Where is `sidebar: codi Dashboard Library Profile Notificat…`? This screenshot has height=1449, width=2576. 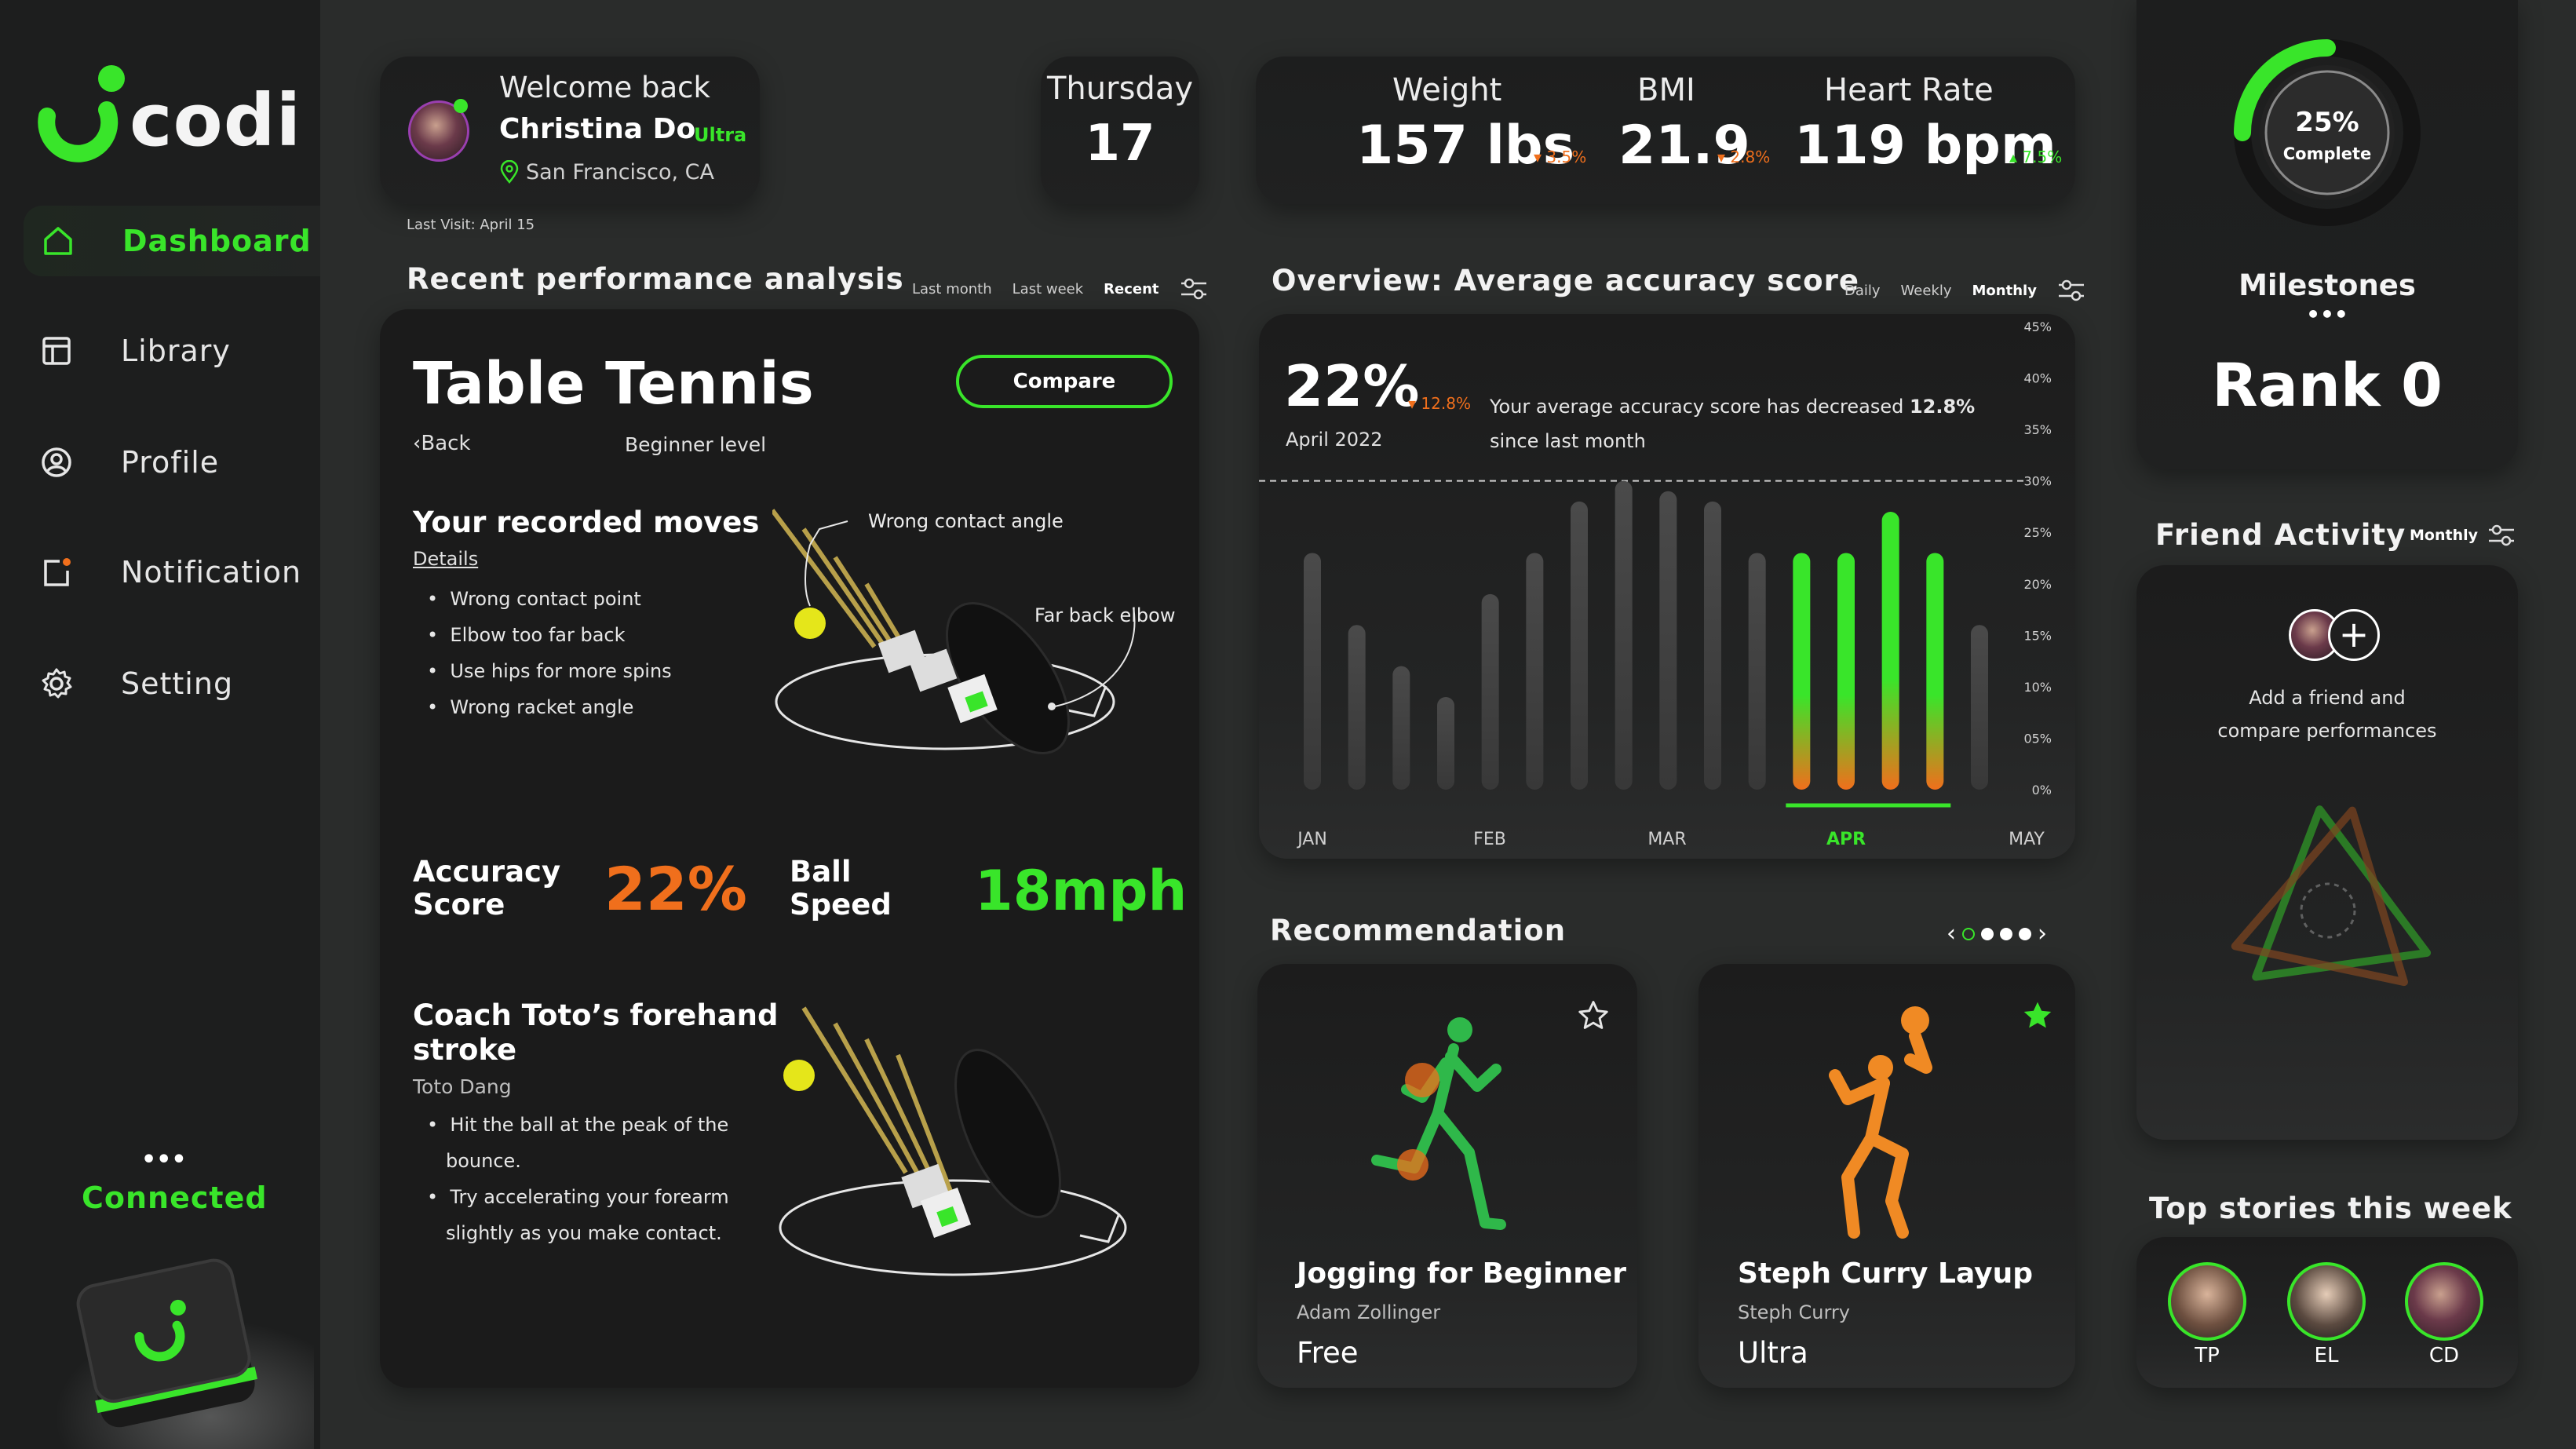
sidebar: codi Dashboard Library Profile Notificat… is located at coordinates (160, 724).